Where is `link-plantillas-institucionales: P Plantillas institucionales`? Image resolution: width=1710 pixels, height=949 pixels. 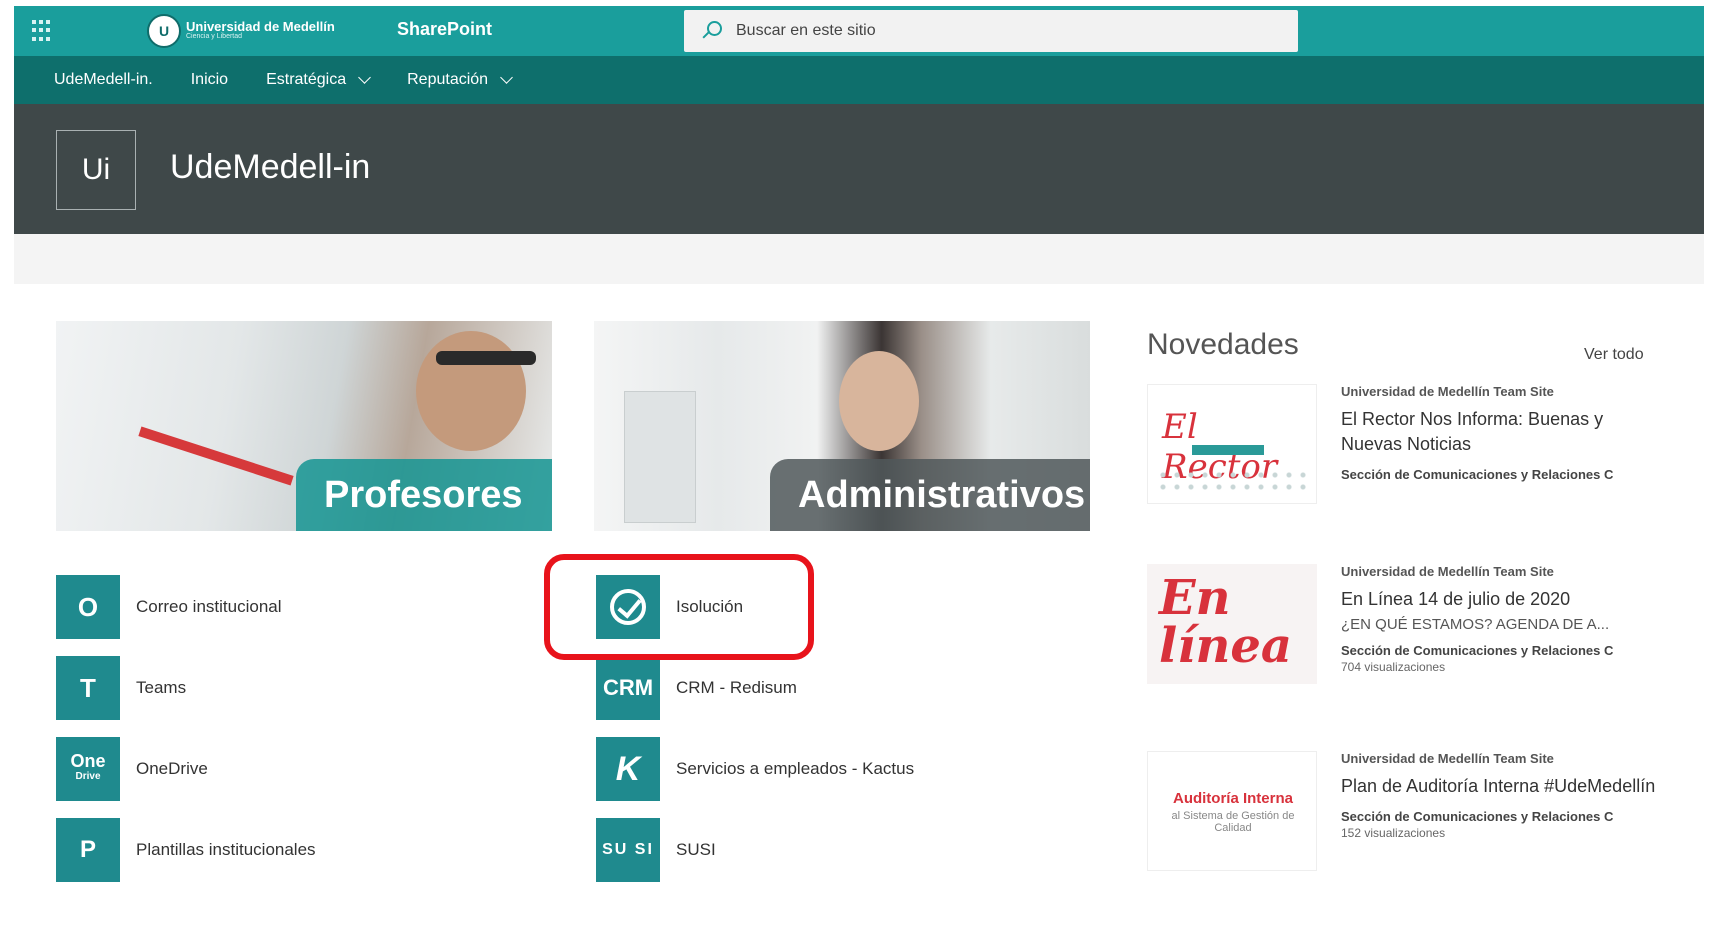
link-plantillas-institucionales: P Plantillas institucionales is located at coordinates (186, 850).